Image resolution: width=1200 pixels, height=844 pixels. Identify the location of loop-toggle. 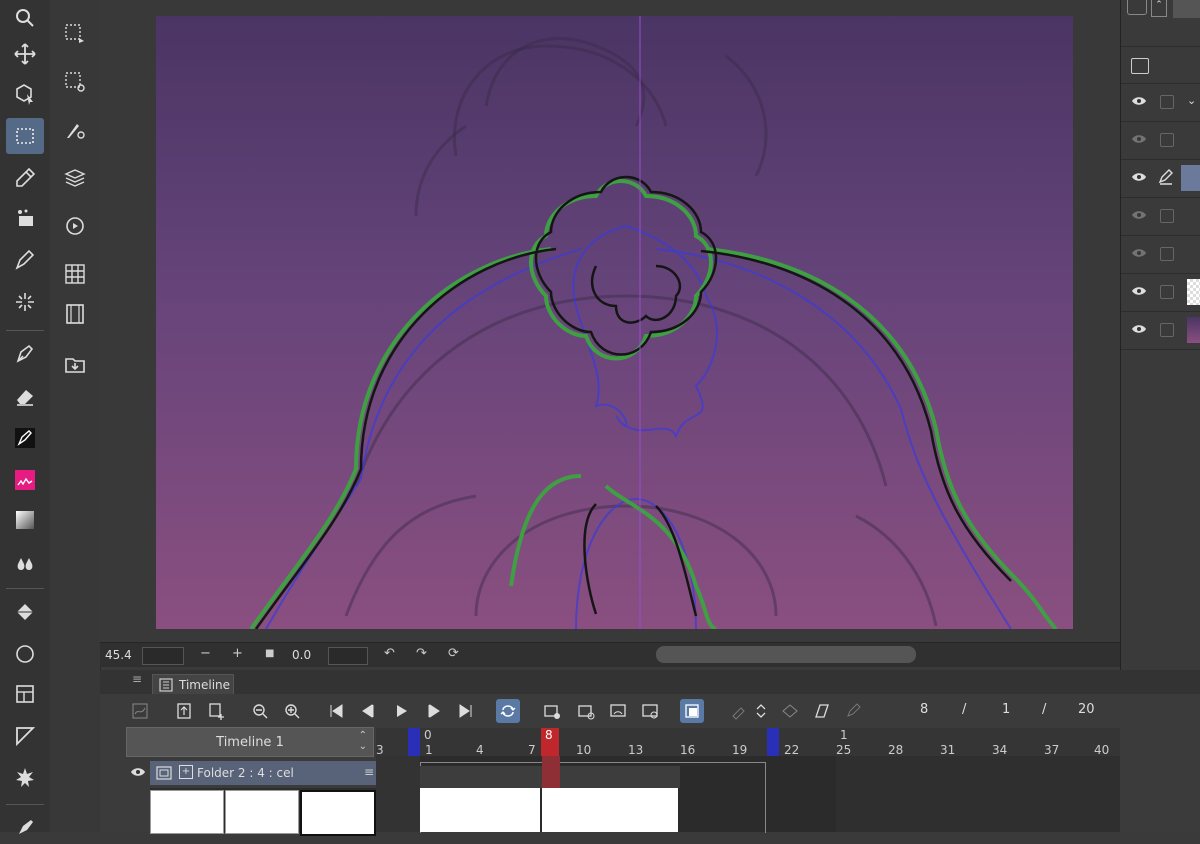
(508, 711).